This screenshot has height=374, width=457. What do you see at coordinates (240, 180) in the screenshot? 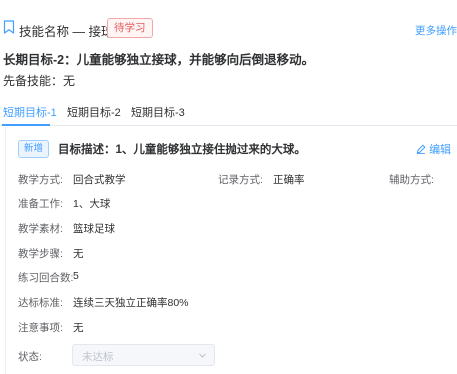
I see `record-method-label: 记录方式:` at bounding box center [240, 180].